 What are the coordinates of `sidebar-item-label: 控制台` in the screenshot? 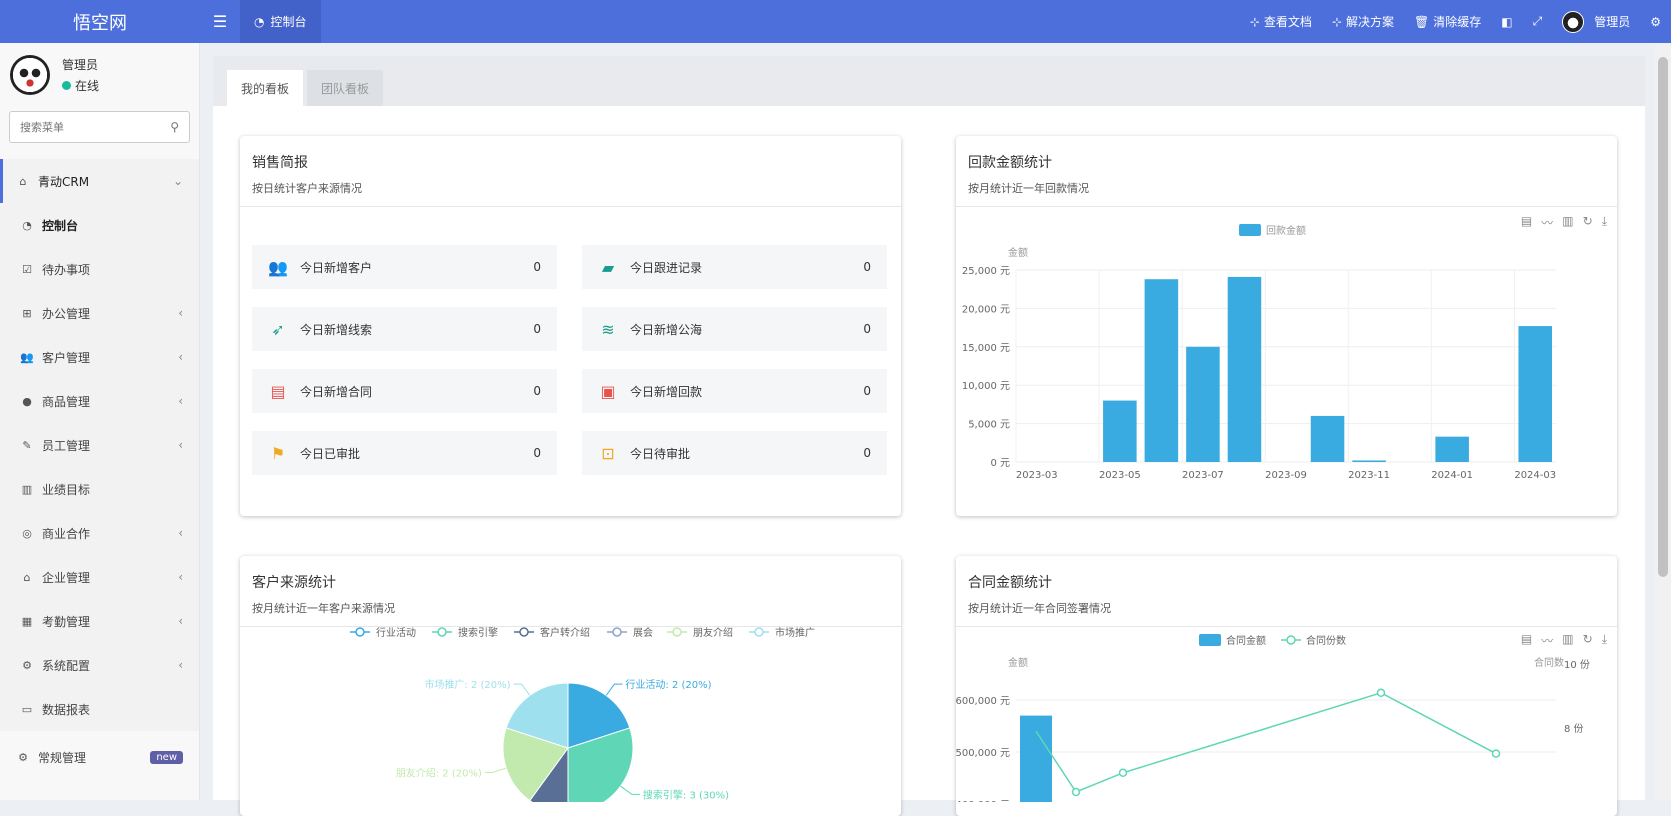 It's located at (60, 225).